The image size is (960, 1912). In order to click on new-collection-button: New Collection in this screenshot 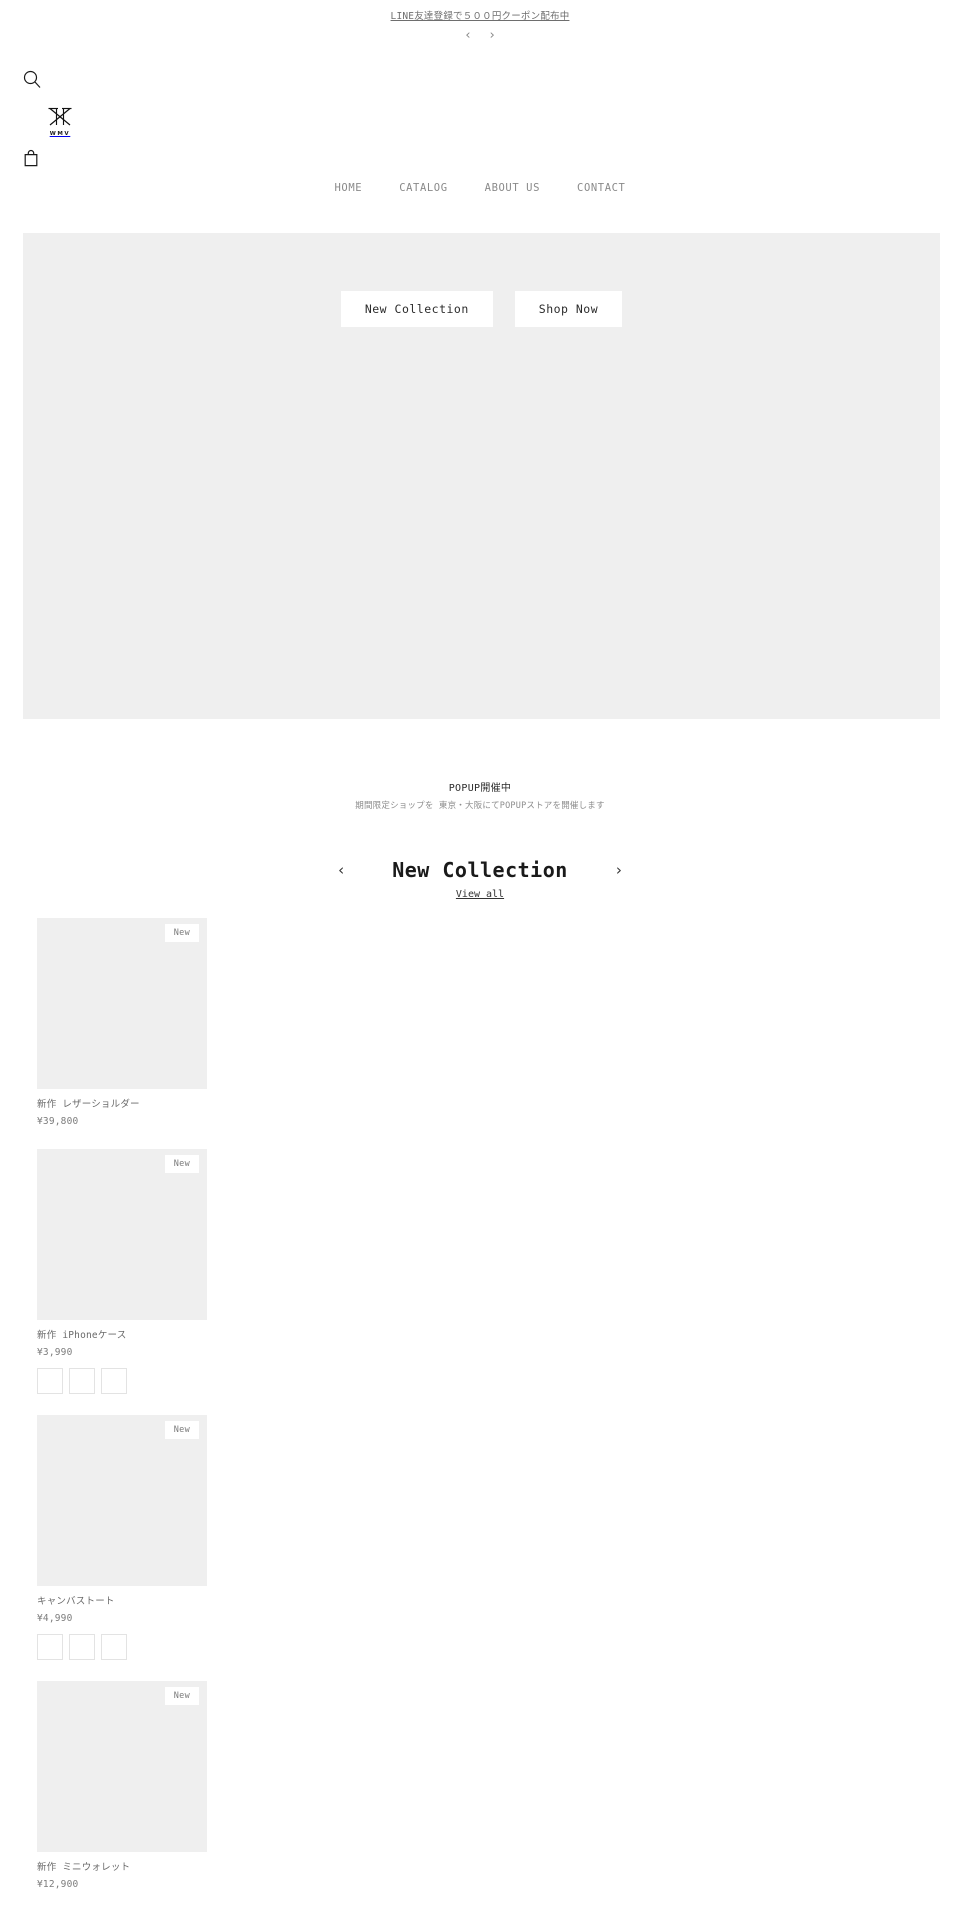, I will do `click(416, 309)`.